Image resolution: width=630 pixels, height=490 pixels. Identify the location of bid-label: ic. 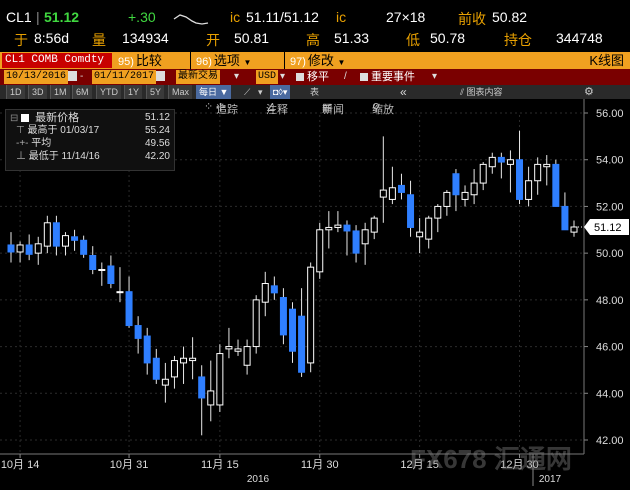
(235, 17).